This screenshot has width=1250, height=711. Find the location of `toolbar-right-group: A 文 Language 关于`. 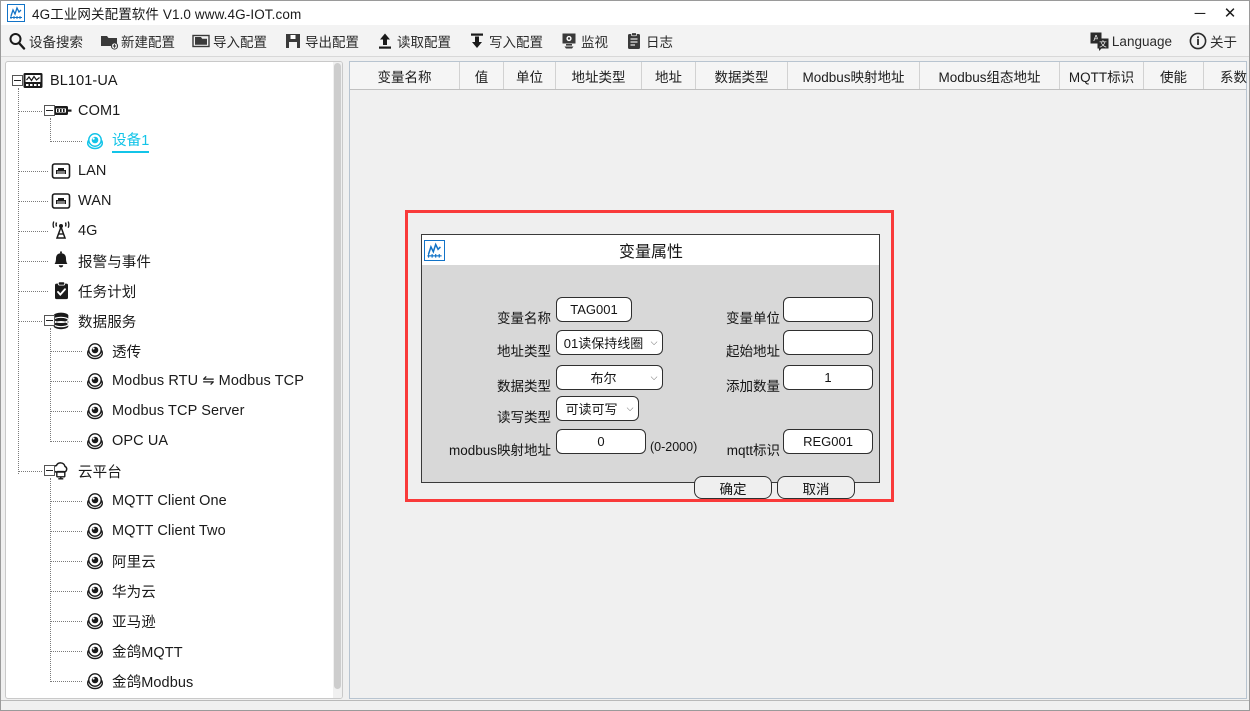

toolbar-right-group: A 文 Language 关于 is located at coordinates (1165, 41).